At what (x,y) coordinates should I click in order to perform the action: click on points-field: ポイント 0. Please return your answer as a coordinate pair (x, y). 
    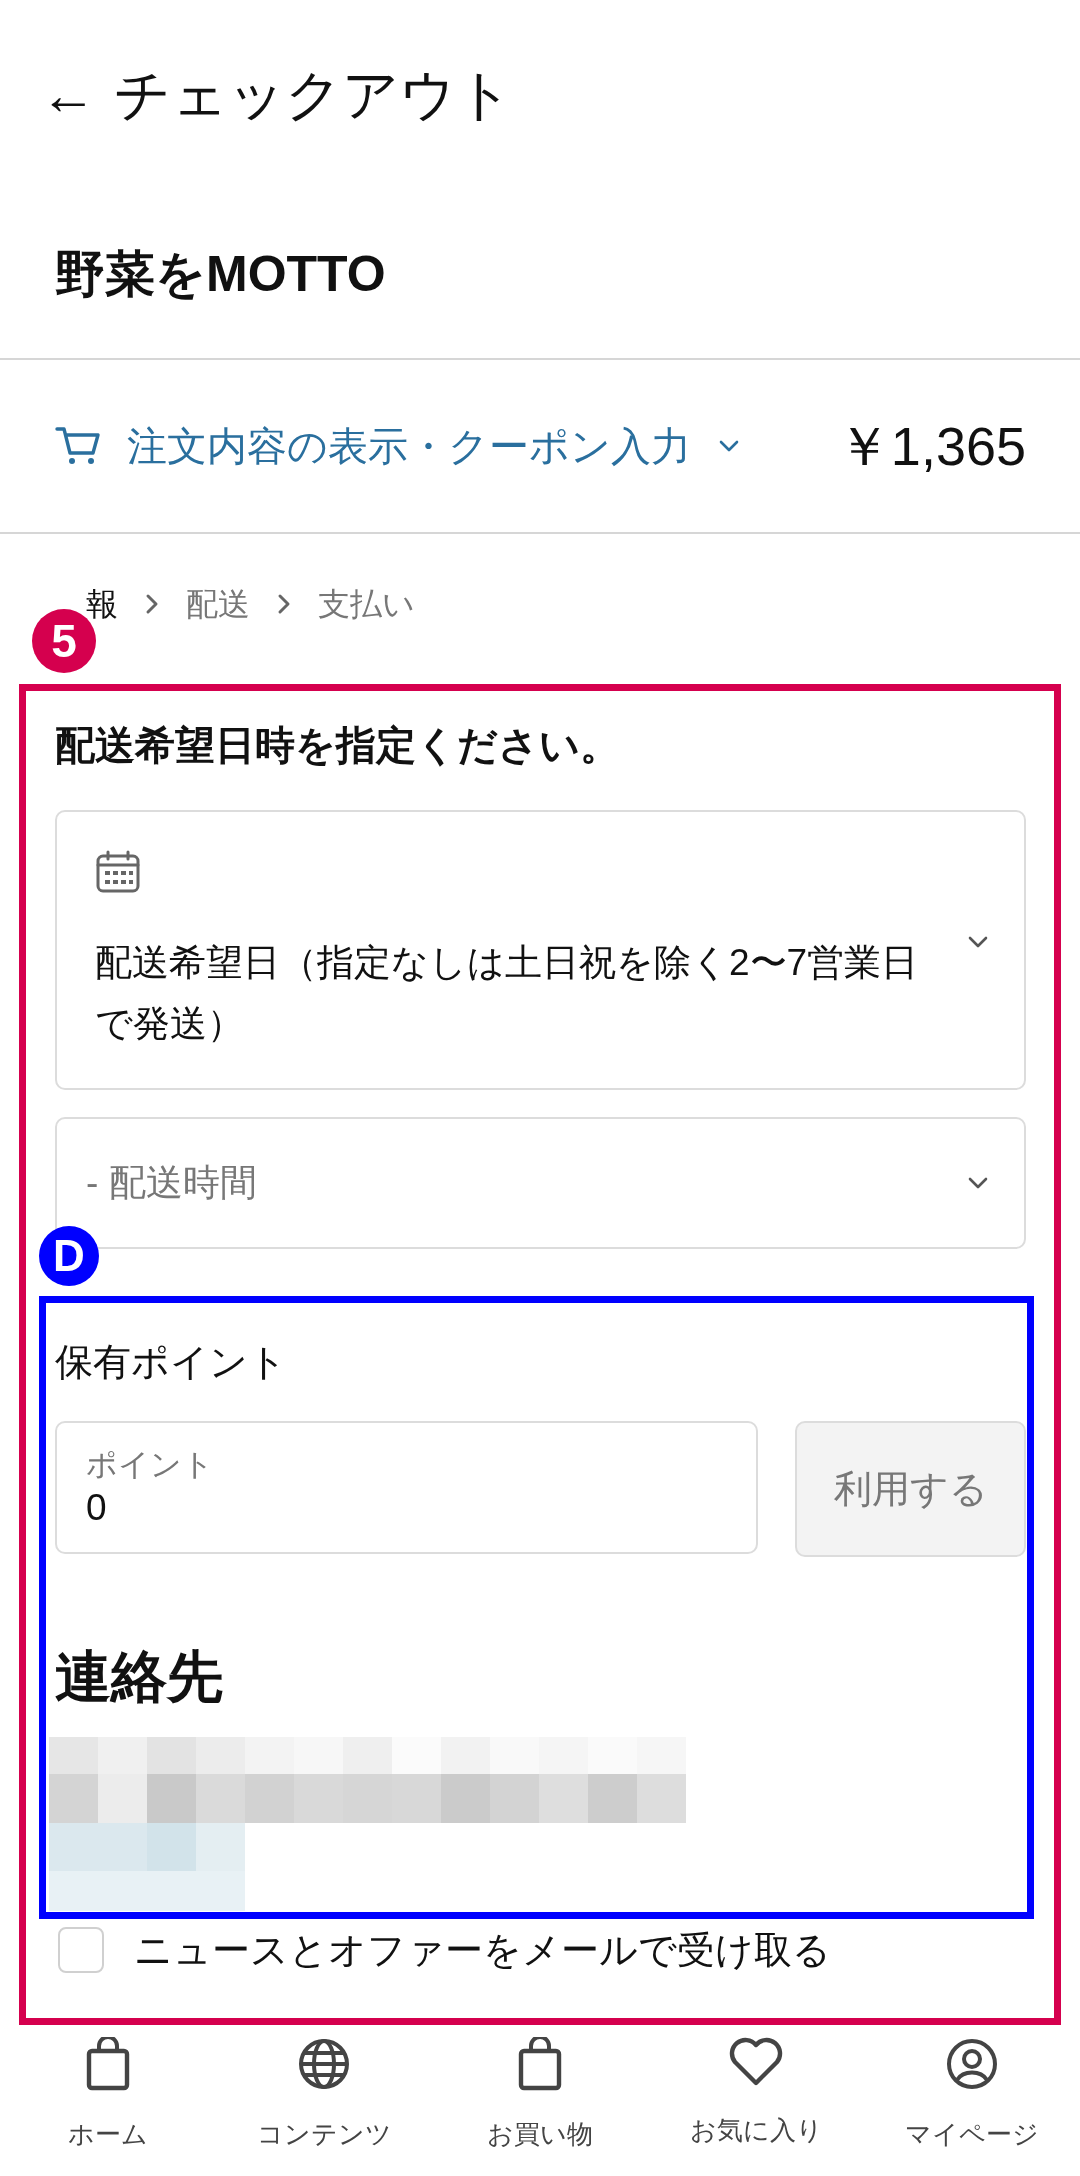
    Looking at the image, I should click on (406, 1487).